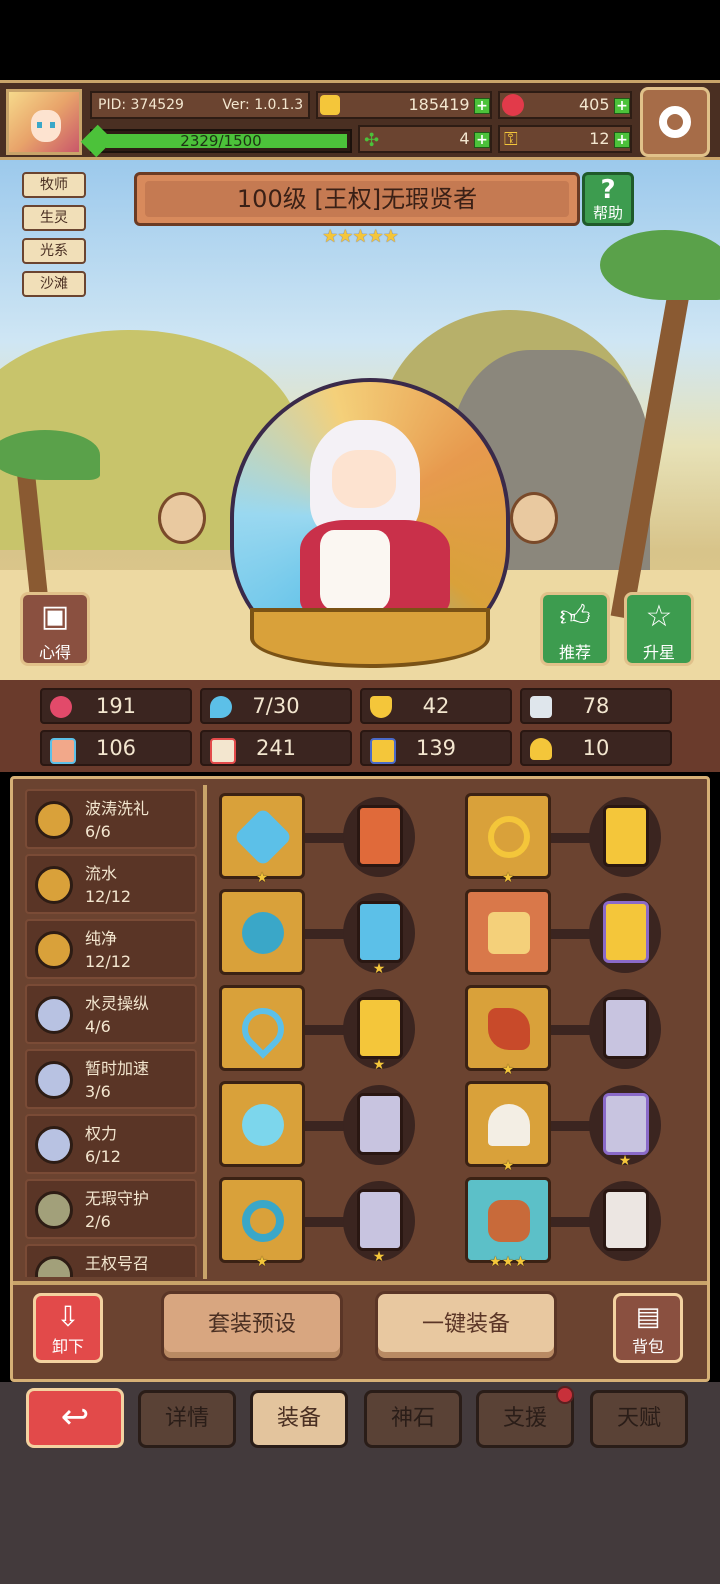  What do you see at coordinates (276, 748) in the screenshot?
I see `stat-value: 241` at bounding box center [276, 748].